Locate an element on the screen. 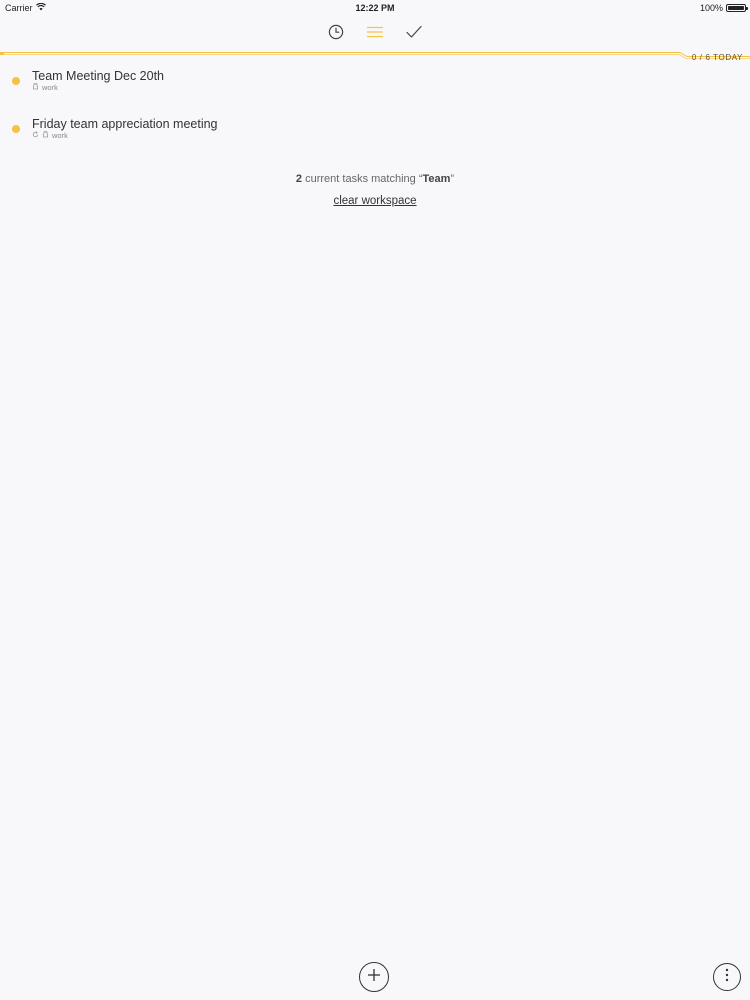  status-right: 100% is located at coordinates (723, 8).